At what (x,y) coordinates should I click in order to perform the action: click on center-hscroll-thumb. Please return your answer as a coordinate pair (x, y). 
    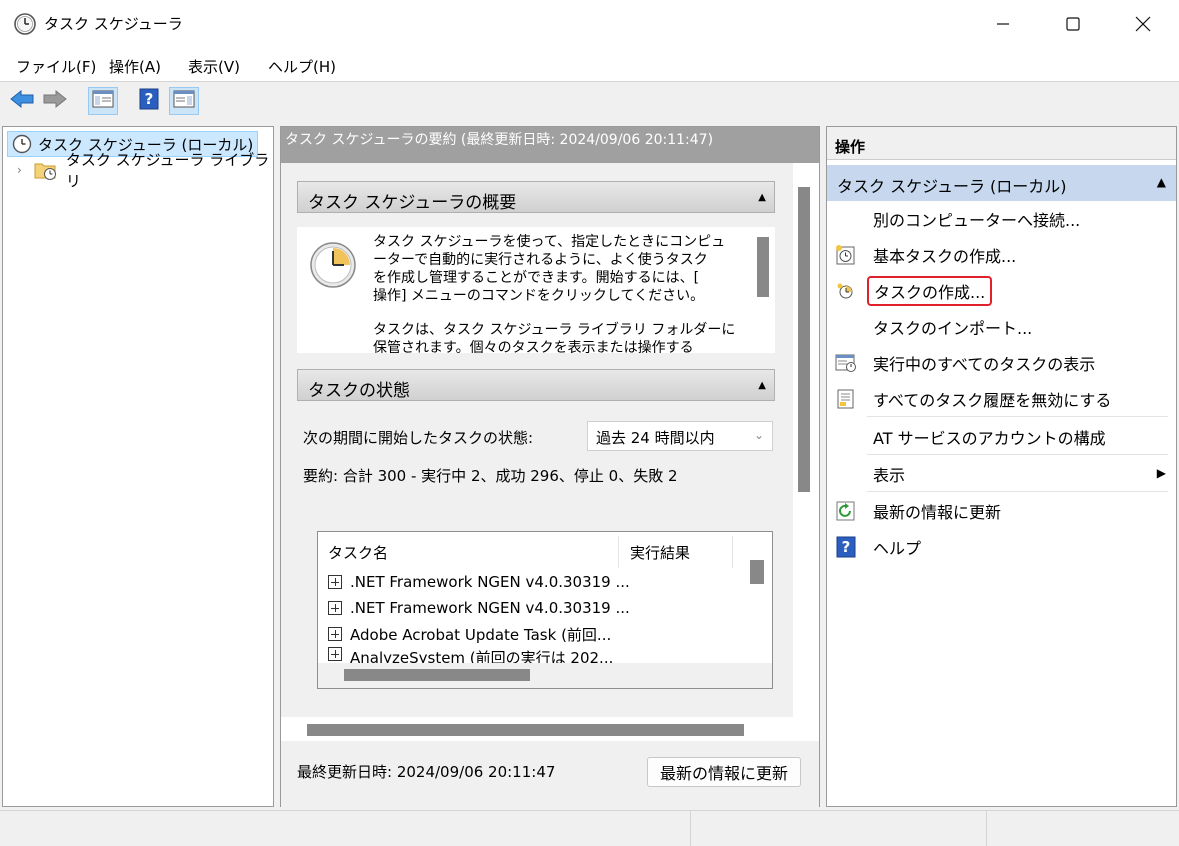
    Looking at the image, I should click on (525, 730).